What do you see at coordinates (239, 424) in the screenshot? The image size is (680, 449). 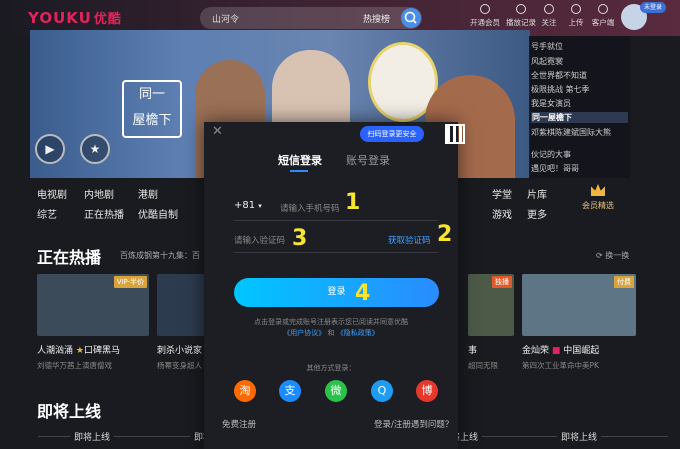 I see `register-link: 免费注册` at bounding box center [239, 424].